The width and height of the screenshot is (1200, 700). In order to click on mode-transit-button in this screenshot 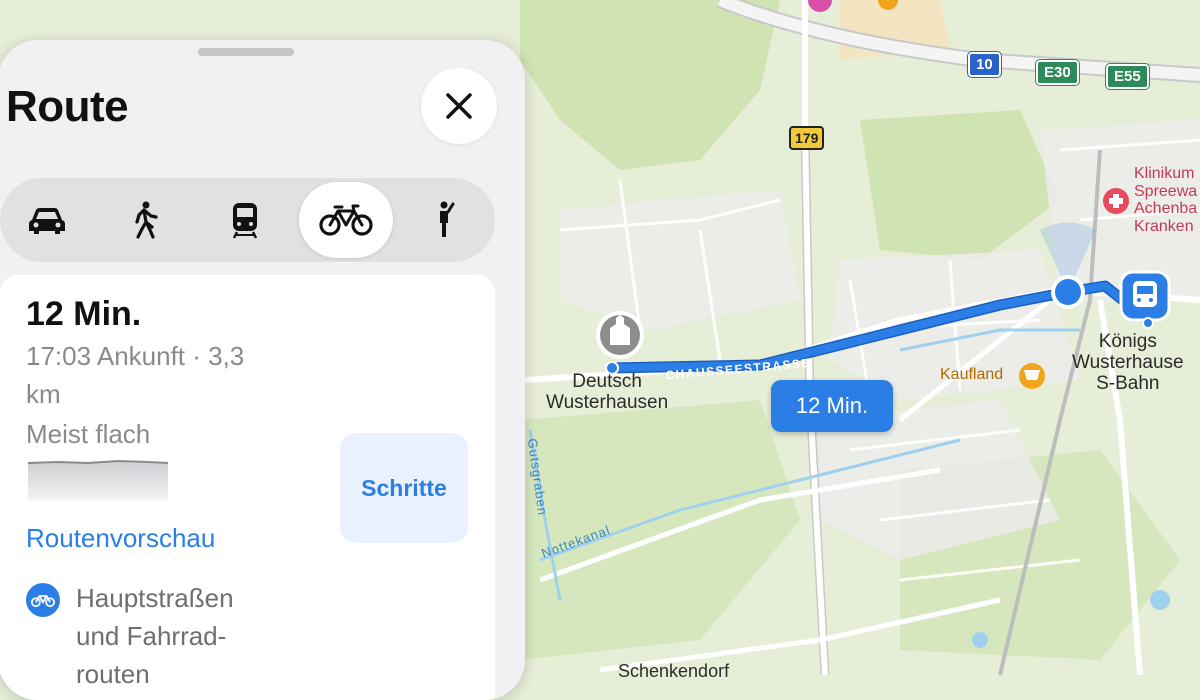, I will do `click(245, 220)`.